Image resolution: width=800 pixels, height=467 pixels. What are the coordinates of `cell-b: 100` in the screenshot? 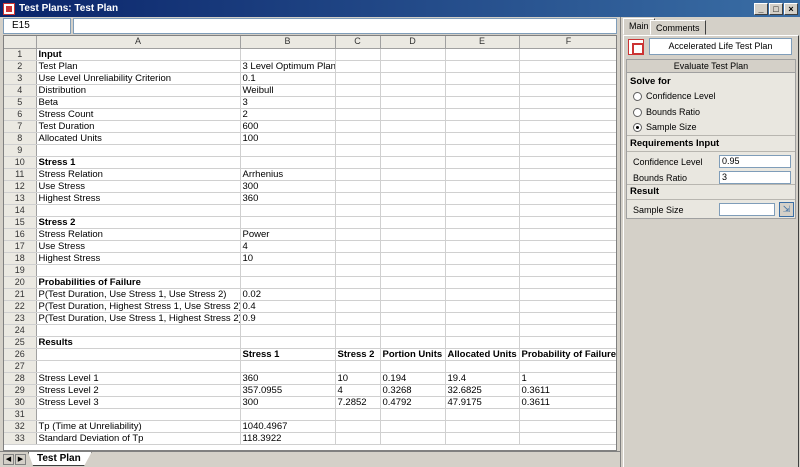 It's located at (288, 138).